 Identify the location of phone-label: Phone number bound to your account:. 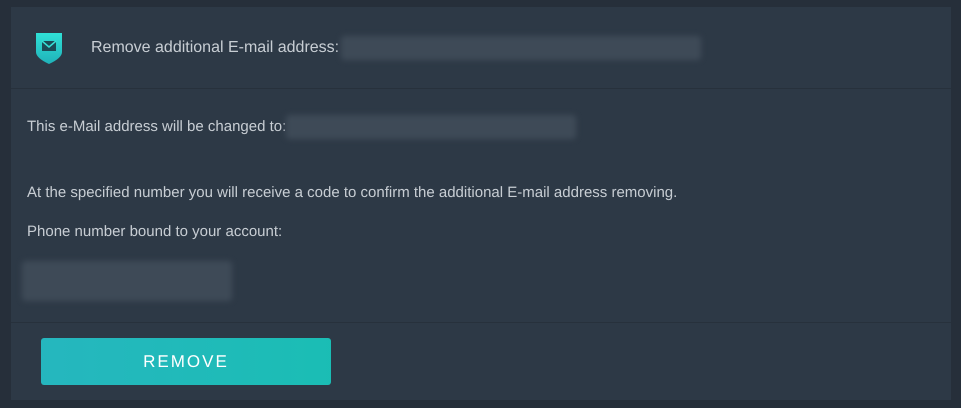
(155, 232).